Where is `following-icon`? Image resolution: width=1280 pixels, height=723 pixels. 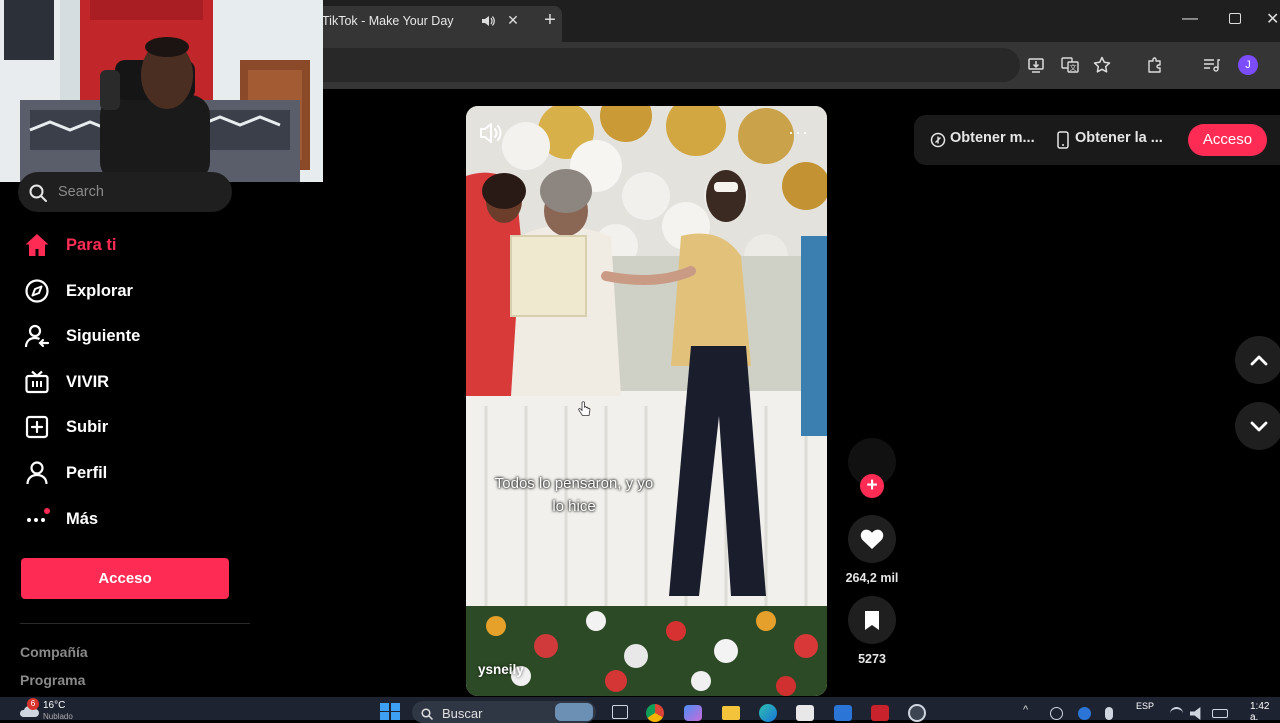 following-icon is located at coordinates (37, 336).